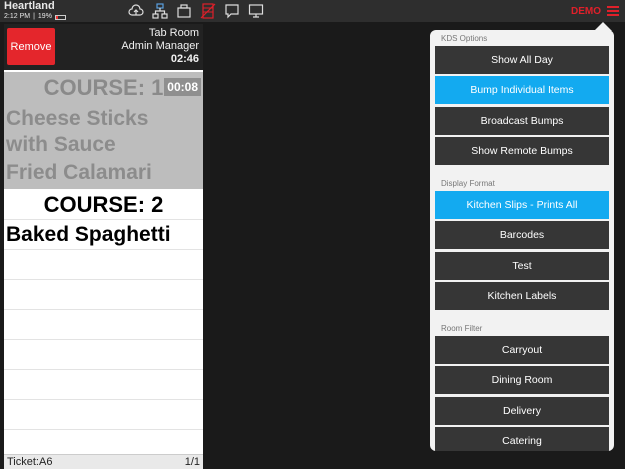 This screenshot has height=469, width=625. Describe the element at coordinates (30, 462) in the screenshot. I see `ticket-number: Ticket:A6` at that location.